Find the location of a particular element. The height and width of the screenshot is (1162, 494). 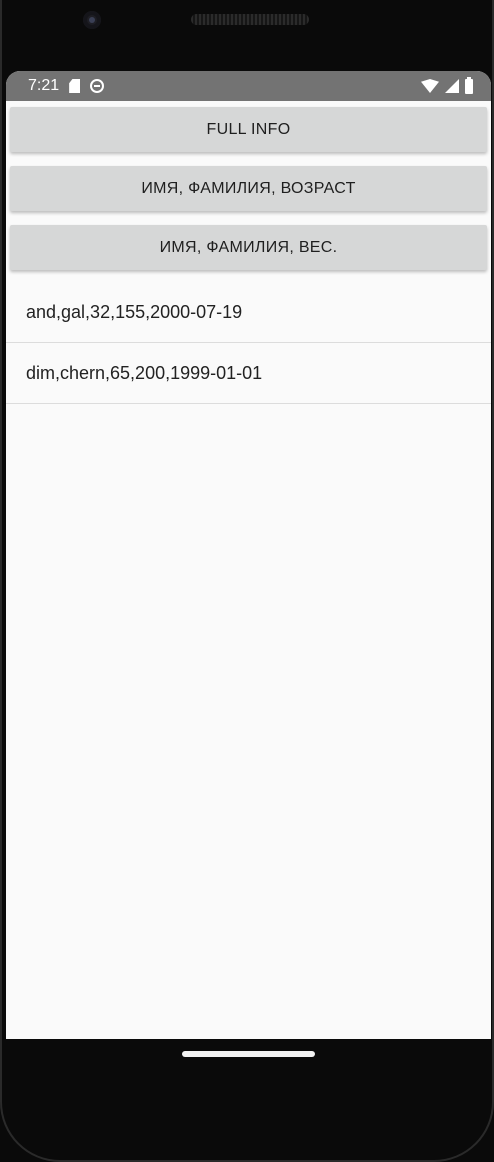

name-surname-age-button: ИМЯ, ФАМИЛИЯ, ВОЗРАСТ is located at coordinates (248, 188).